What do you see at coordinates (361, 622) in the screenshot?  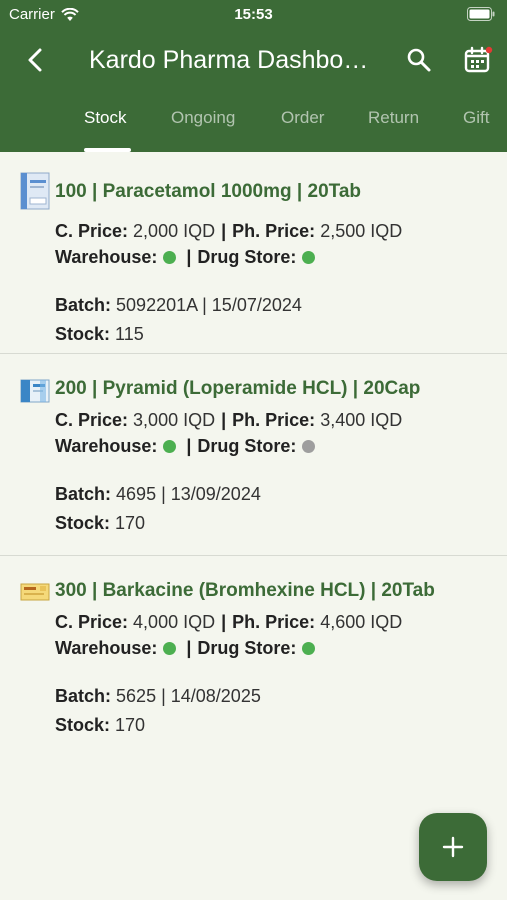 I see `ph-price-value: 4,600 IQD` at bounding box center [361, 622].